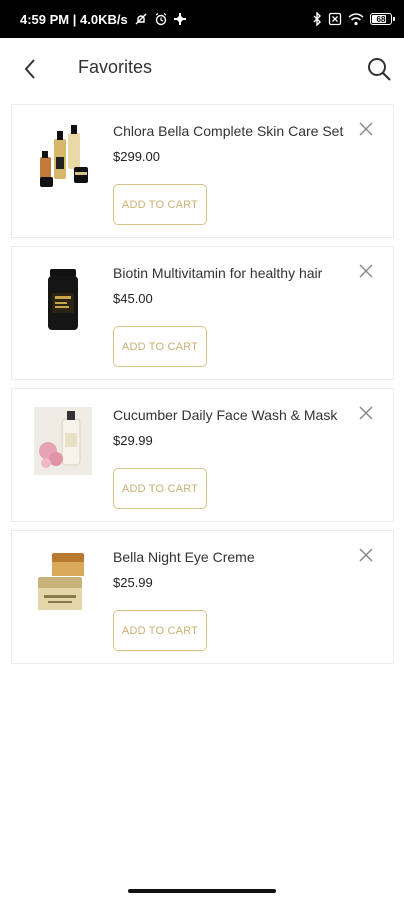 This screenshot has width=404, height=900. Describe the element at coordinates (179, 19) in the screenshot. I see `settings-gear-icon` at that location.